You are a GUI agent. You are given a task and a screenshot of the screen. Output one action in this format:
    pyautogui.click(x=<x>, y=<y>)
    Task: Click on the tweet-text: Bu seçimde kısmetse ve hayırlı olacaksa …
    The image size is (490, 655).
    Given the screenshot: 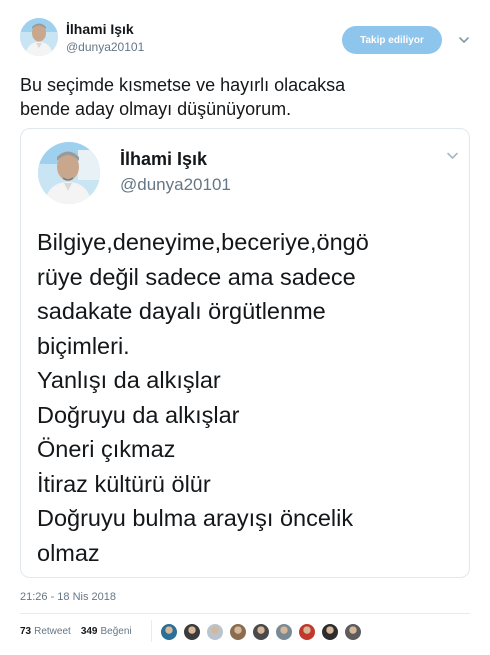 What is the action you would take?
    pyautogui.click(x=183, y=97)
    